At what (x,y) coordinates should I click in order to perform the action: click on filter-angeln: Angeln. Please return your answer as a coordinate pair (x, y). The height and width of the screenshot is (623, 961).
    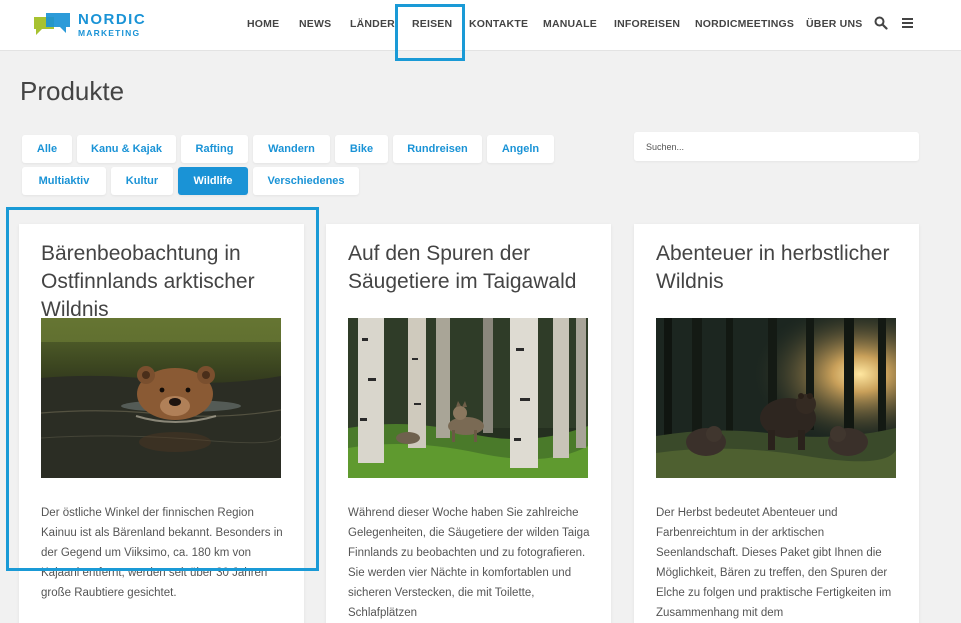
    Looking at the image, I should click on (520, 149).